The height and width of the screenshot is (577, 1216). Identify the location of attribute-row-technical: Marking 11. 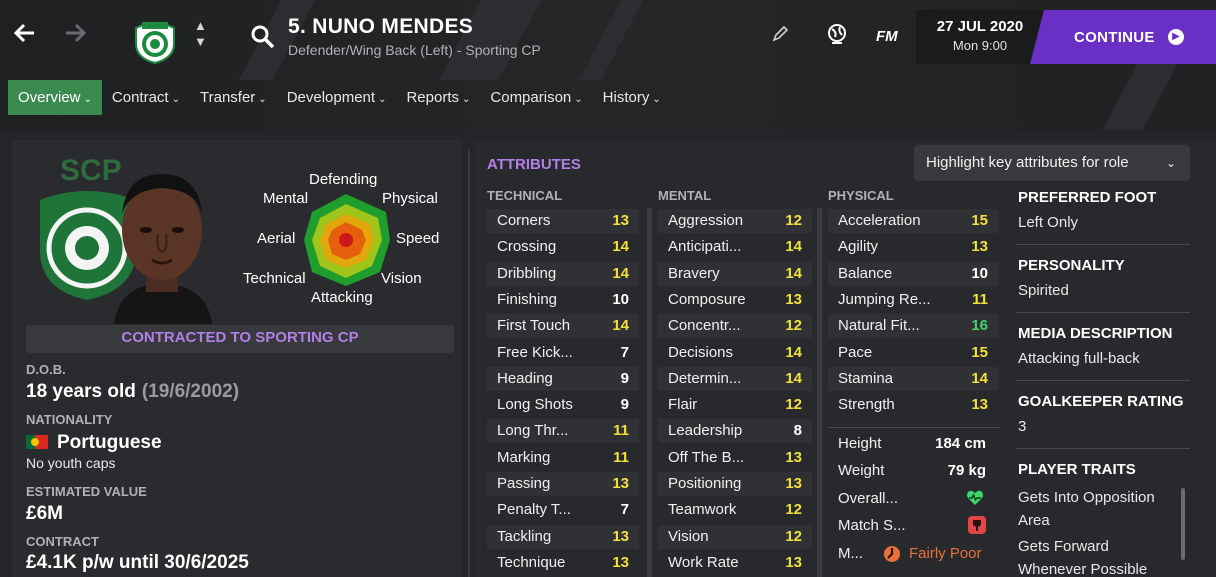
(563, 458).